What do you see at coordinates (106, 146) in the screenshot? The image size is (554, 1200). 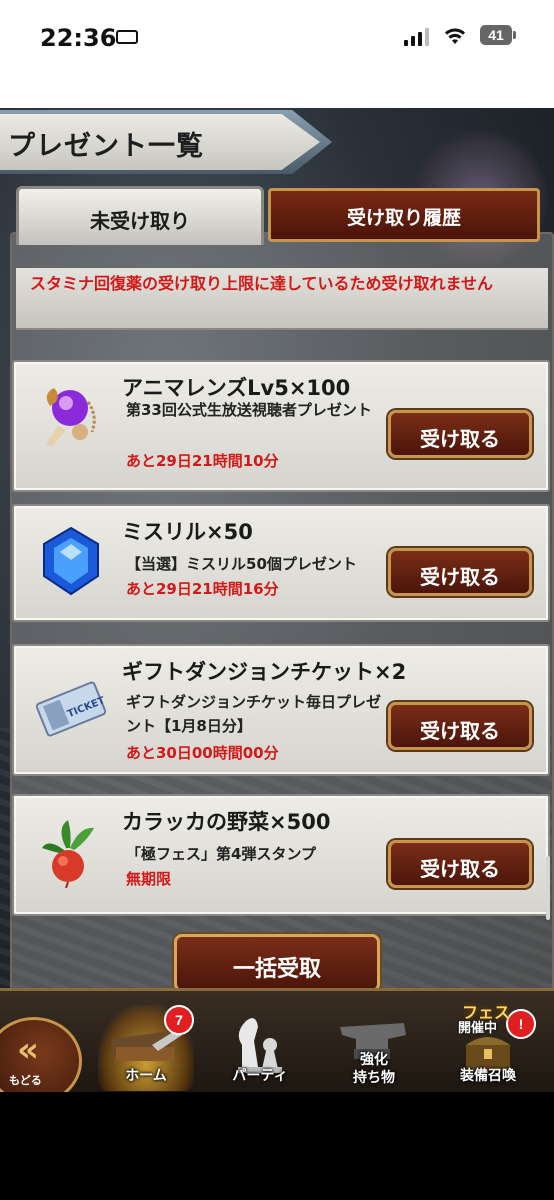 I see `page-title: プレゼント一覧` at bounding box center [106, 146].